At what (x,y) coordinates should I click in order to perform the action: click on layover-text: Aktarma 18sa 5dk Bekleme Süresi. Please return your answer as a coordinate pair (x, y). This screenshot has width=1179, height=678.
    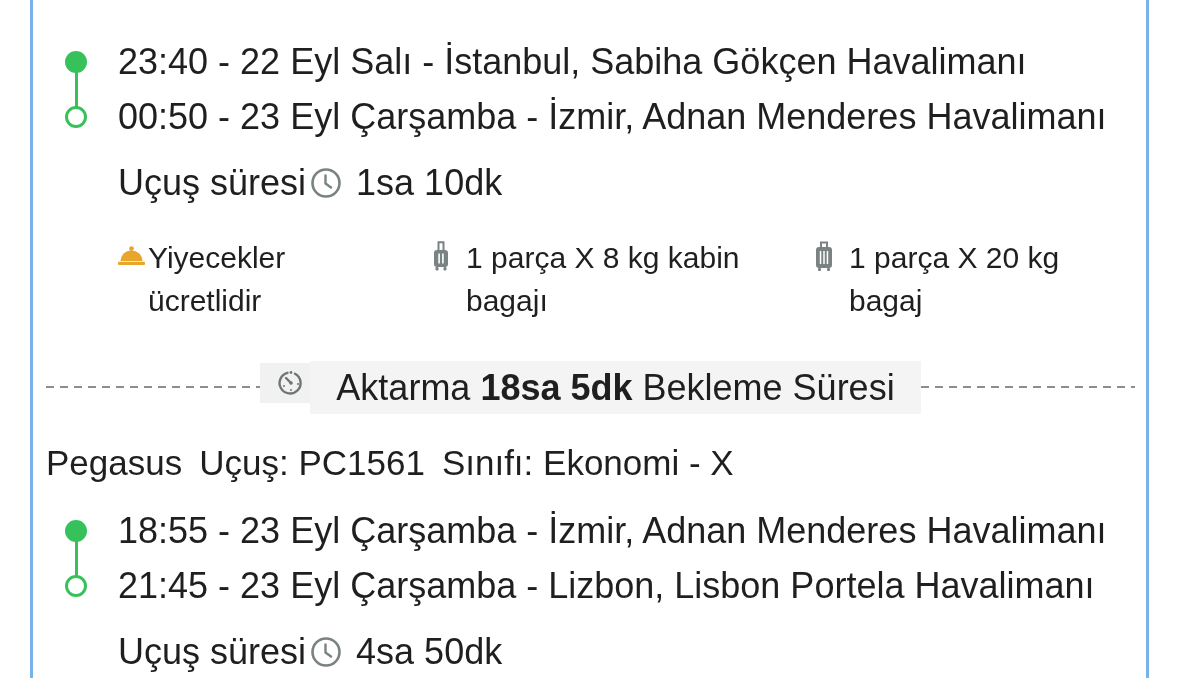
    Looking at the image, I should click on (615, 387).